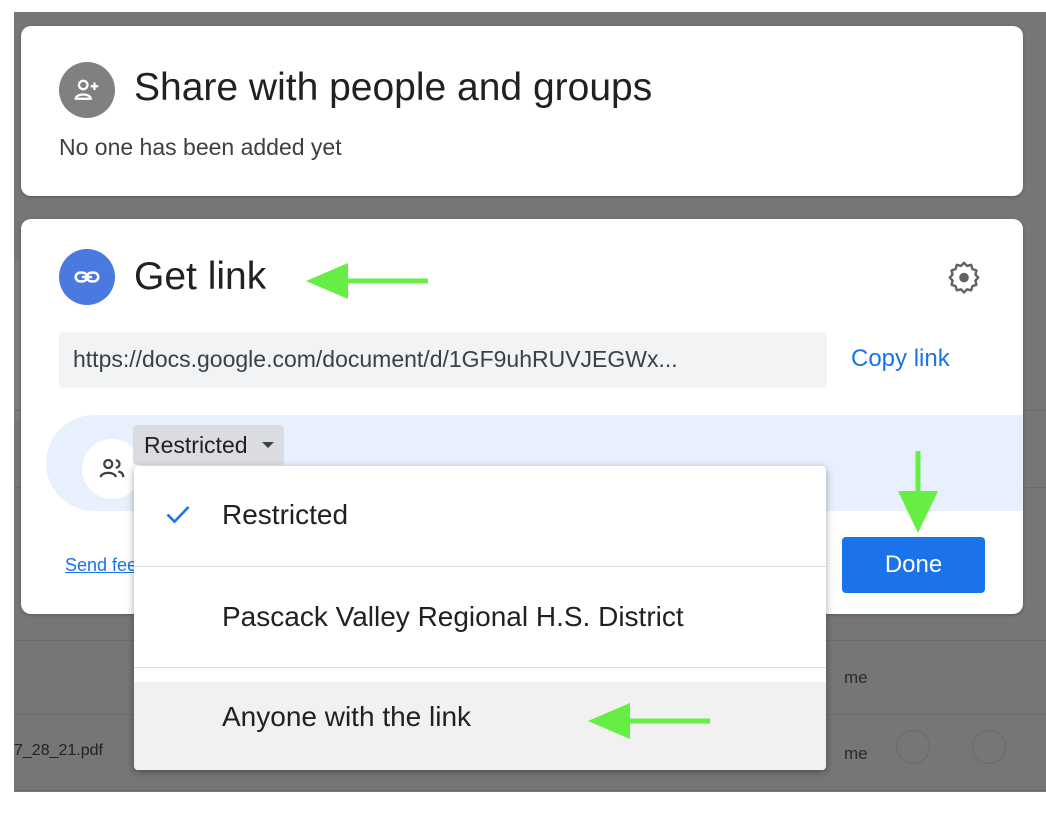  Describe the element at coordinates (200, 276) in the screenshot. I see `get-link-title: Get link` at that location.